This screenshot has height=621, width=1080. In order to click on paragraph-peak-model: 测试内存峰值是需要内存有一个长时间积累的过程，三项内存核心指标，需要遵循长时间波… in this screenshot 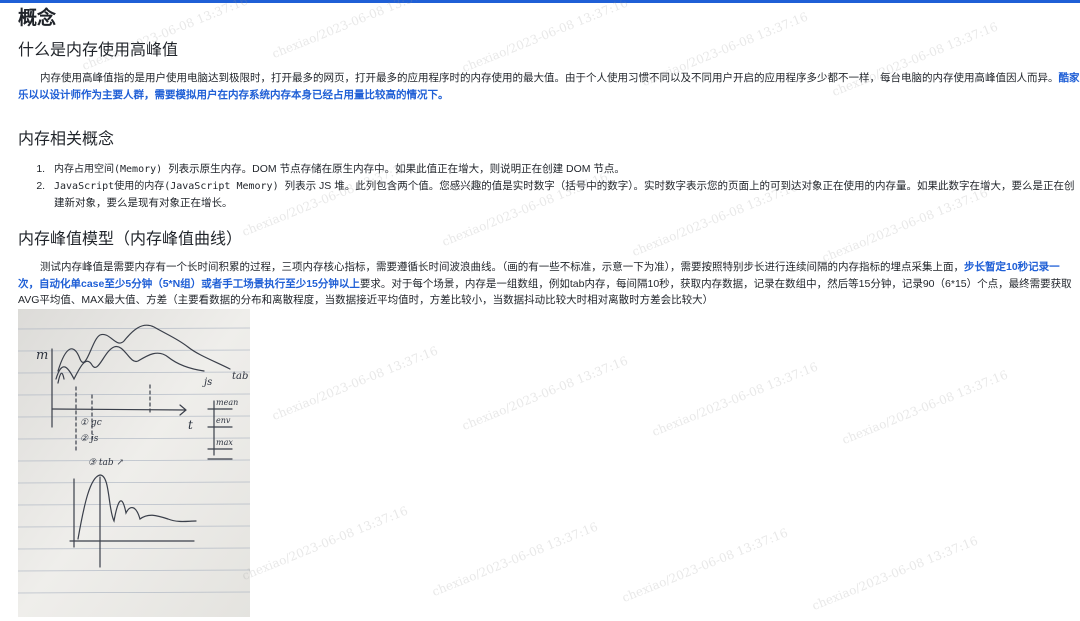, I will do `click(549, 284)`.